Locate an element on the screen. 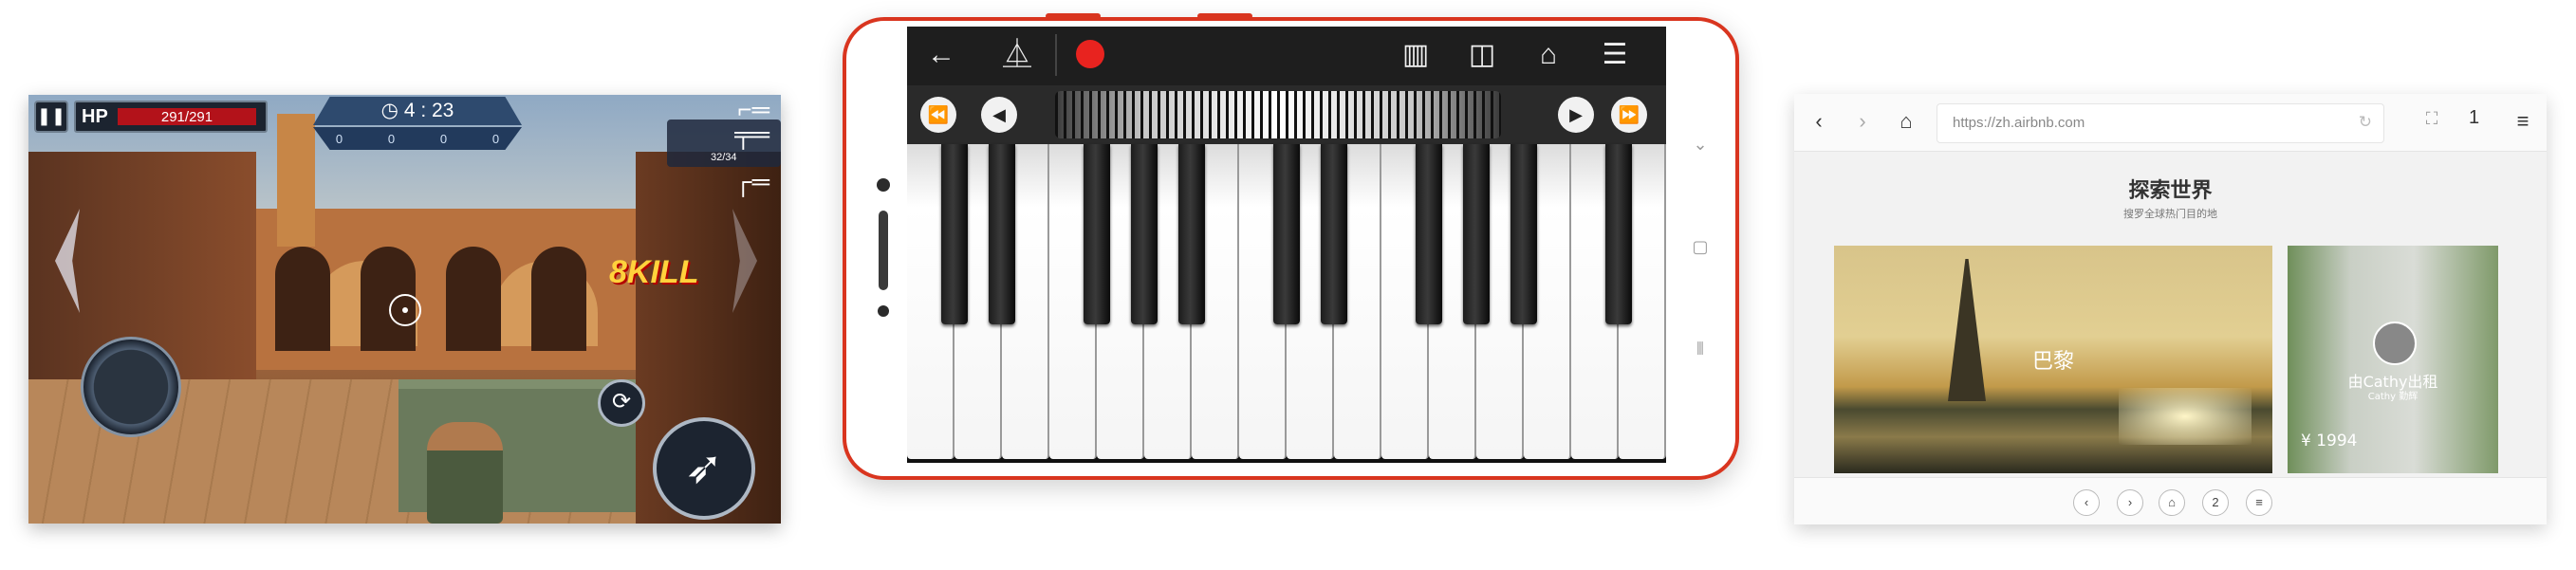 The width and height of the screenshot is (2576, 570). reload-button: ⟳ is located at coordinates (621, 403).